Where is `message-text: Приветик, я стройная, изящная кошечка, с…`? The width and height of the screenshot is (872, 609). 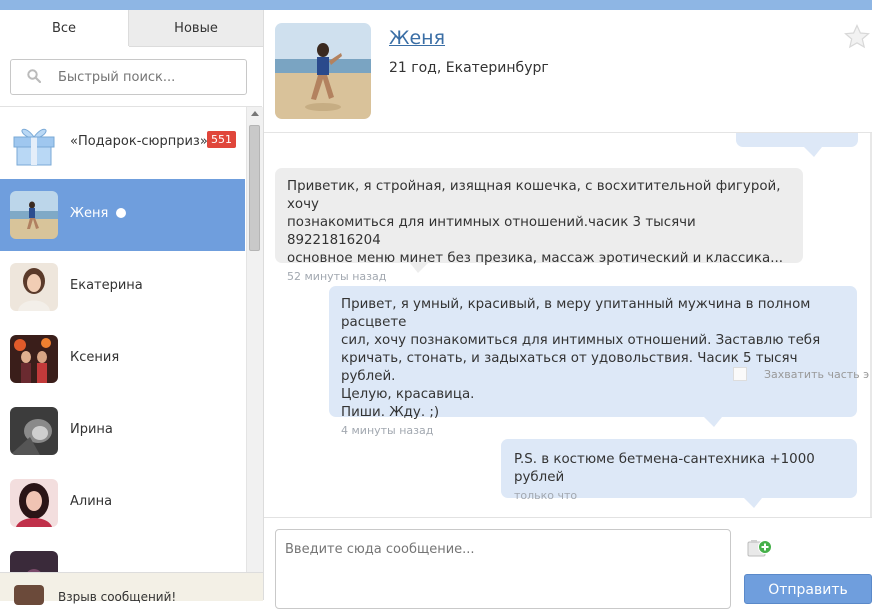
message-text: Приветик, я стройная, изящная кошечка, с… is located at coordinates (535, 222).